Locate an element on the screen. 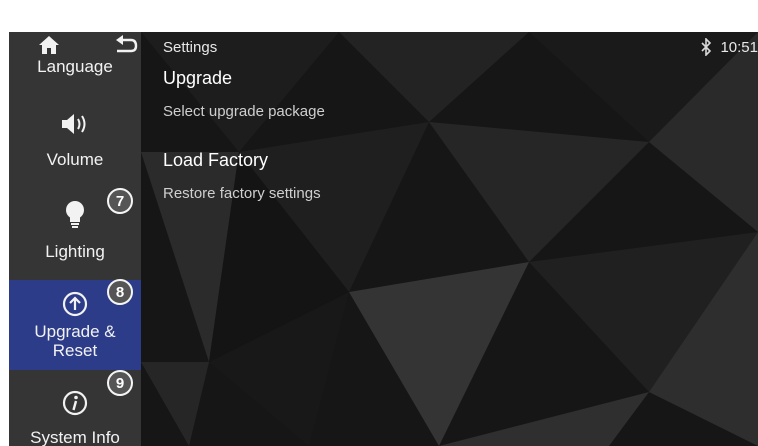  option-title: Load Factory is located at coordinates (216, 160).